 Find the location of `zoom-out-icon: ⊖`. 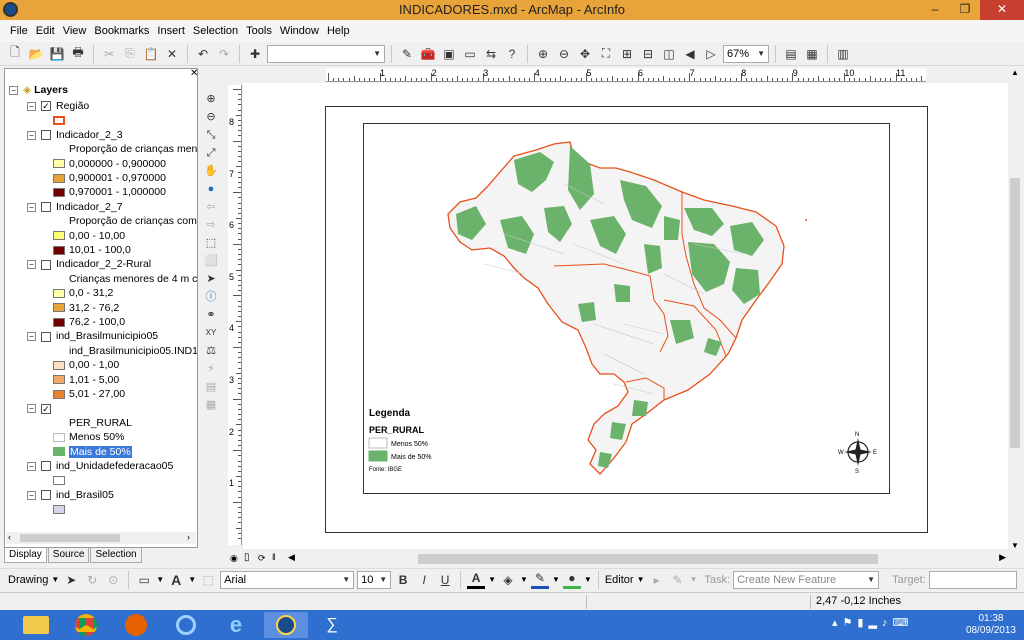

zoom-out-icon: ⊖ is located at coordinates (211, 117).